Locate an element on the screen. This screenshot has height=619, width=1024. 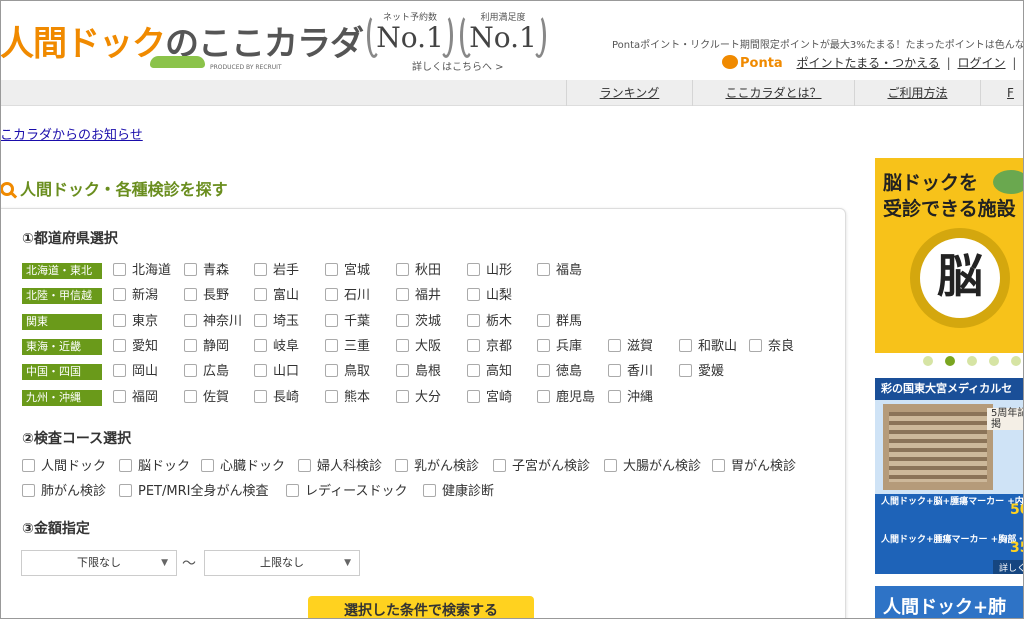
course-checkbox: レディースドック is located at coordinates (346, 492).